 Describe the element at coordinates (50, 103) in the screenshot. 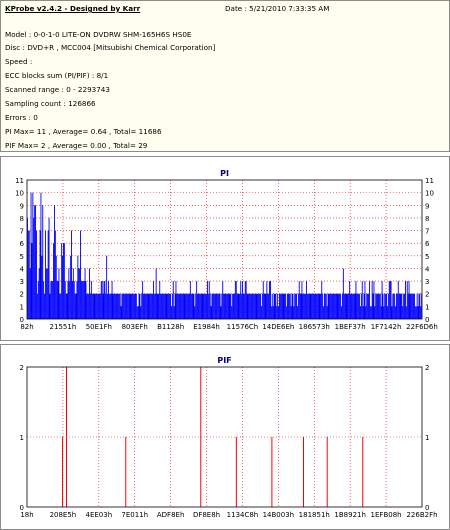

I see `info-sampling-count: Sampling count : 126866` at that location.